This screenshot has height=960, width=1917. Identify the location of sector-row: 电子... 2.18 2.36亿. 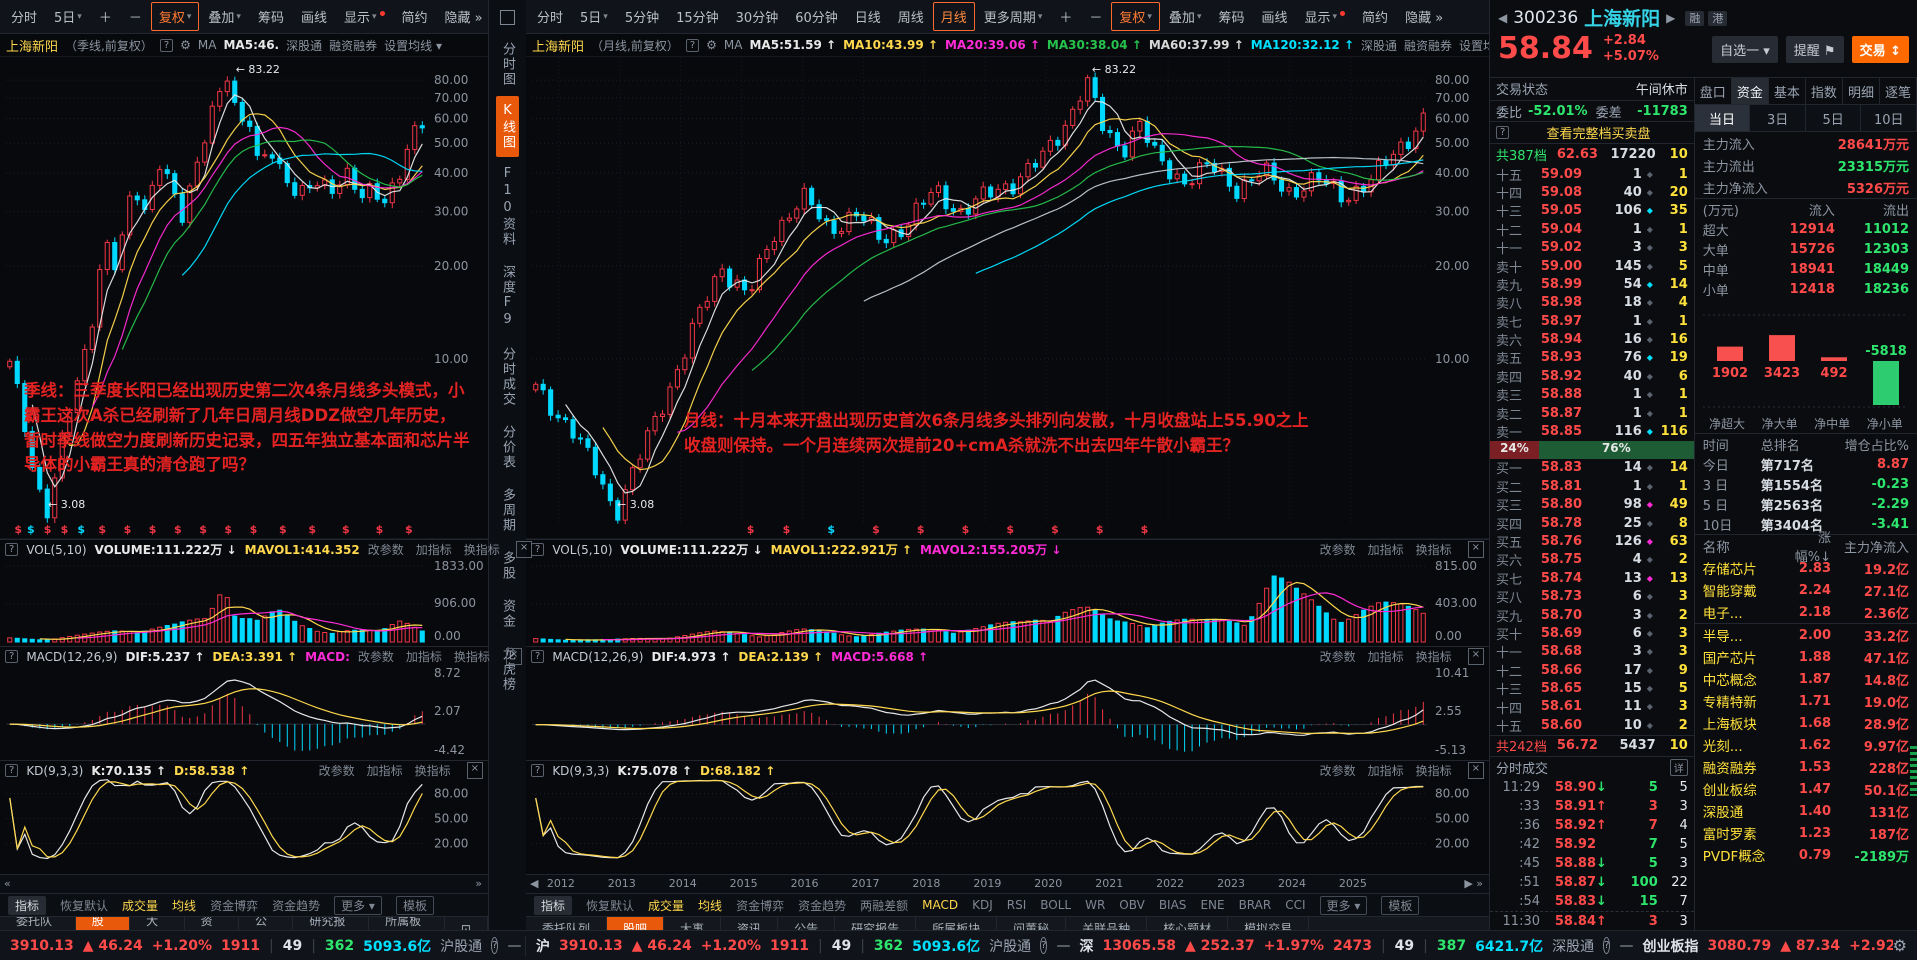
(1806, 612).